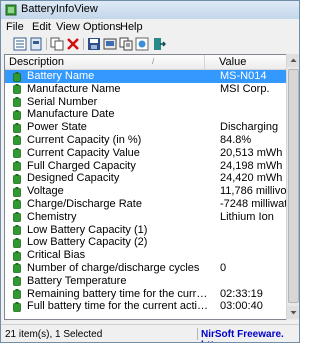 This screenshot has height=343, width=320. Describe the element at coordinates (145, 140) in the screenshot. I see `table-row: Current Capacity (in %) 84.8%` at that location.